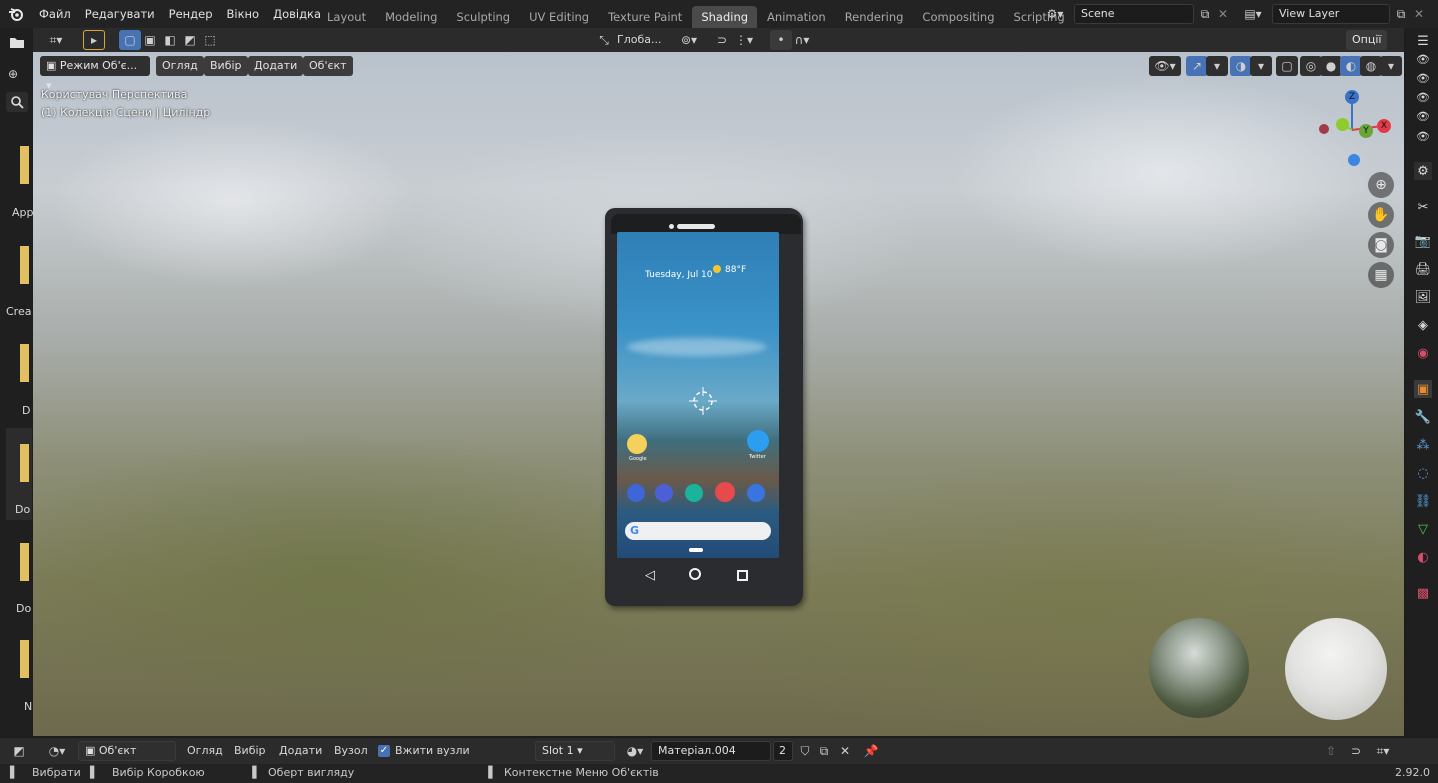 Image resolution: width=1438 pixels, height=783 pixels. Describe the element at coordinates (781, 40) in the screenshot. I see `proportional-edit-icon: •` at that location.